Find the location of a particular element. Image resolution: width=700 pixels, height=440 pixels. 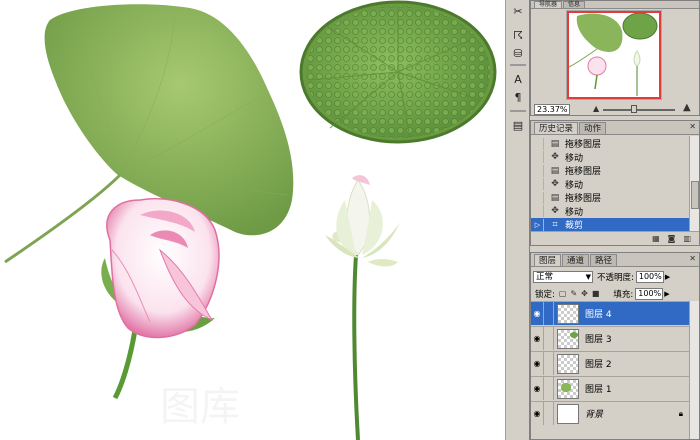

layers-tabbar: 图层 通道 路径 ✕ is located at coordinates (615, 260).